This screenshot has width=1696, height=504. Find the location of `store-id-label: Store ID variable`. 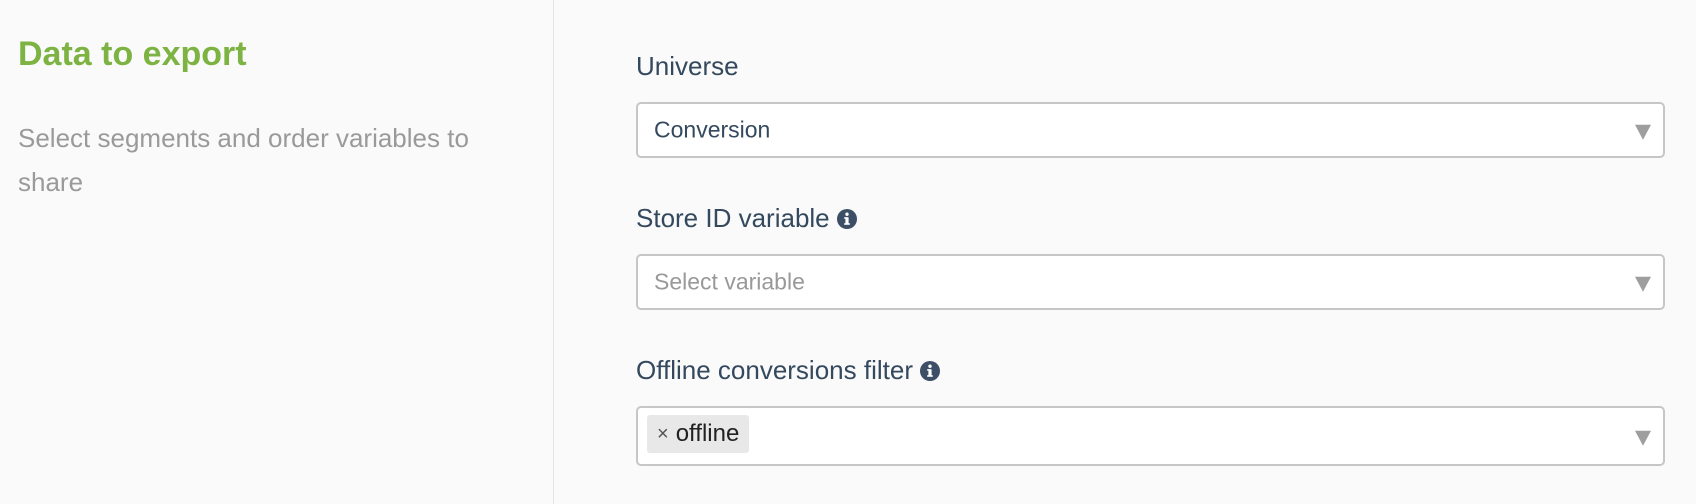

store-id-label: Store ID variable is located at coordinates (746, 218).